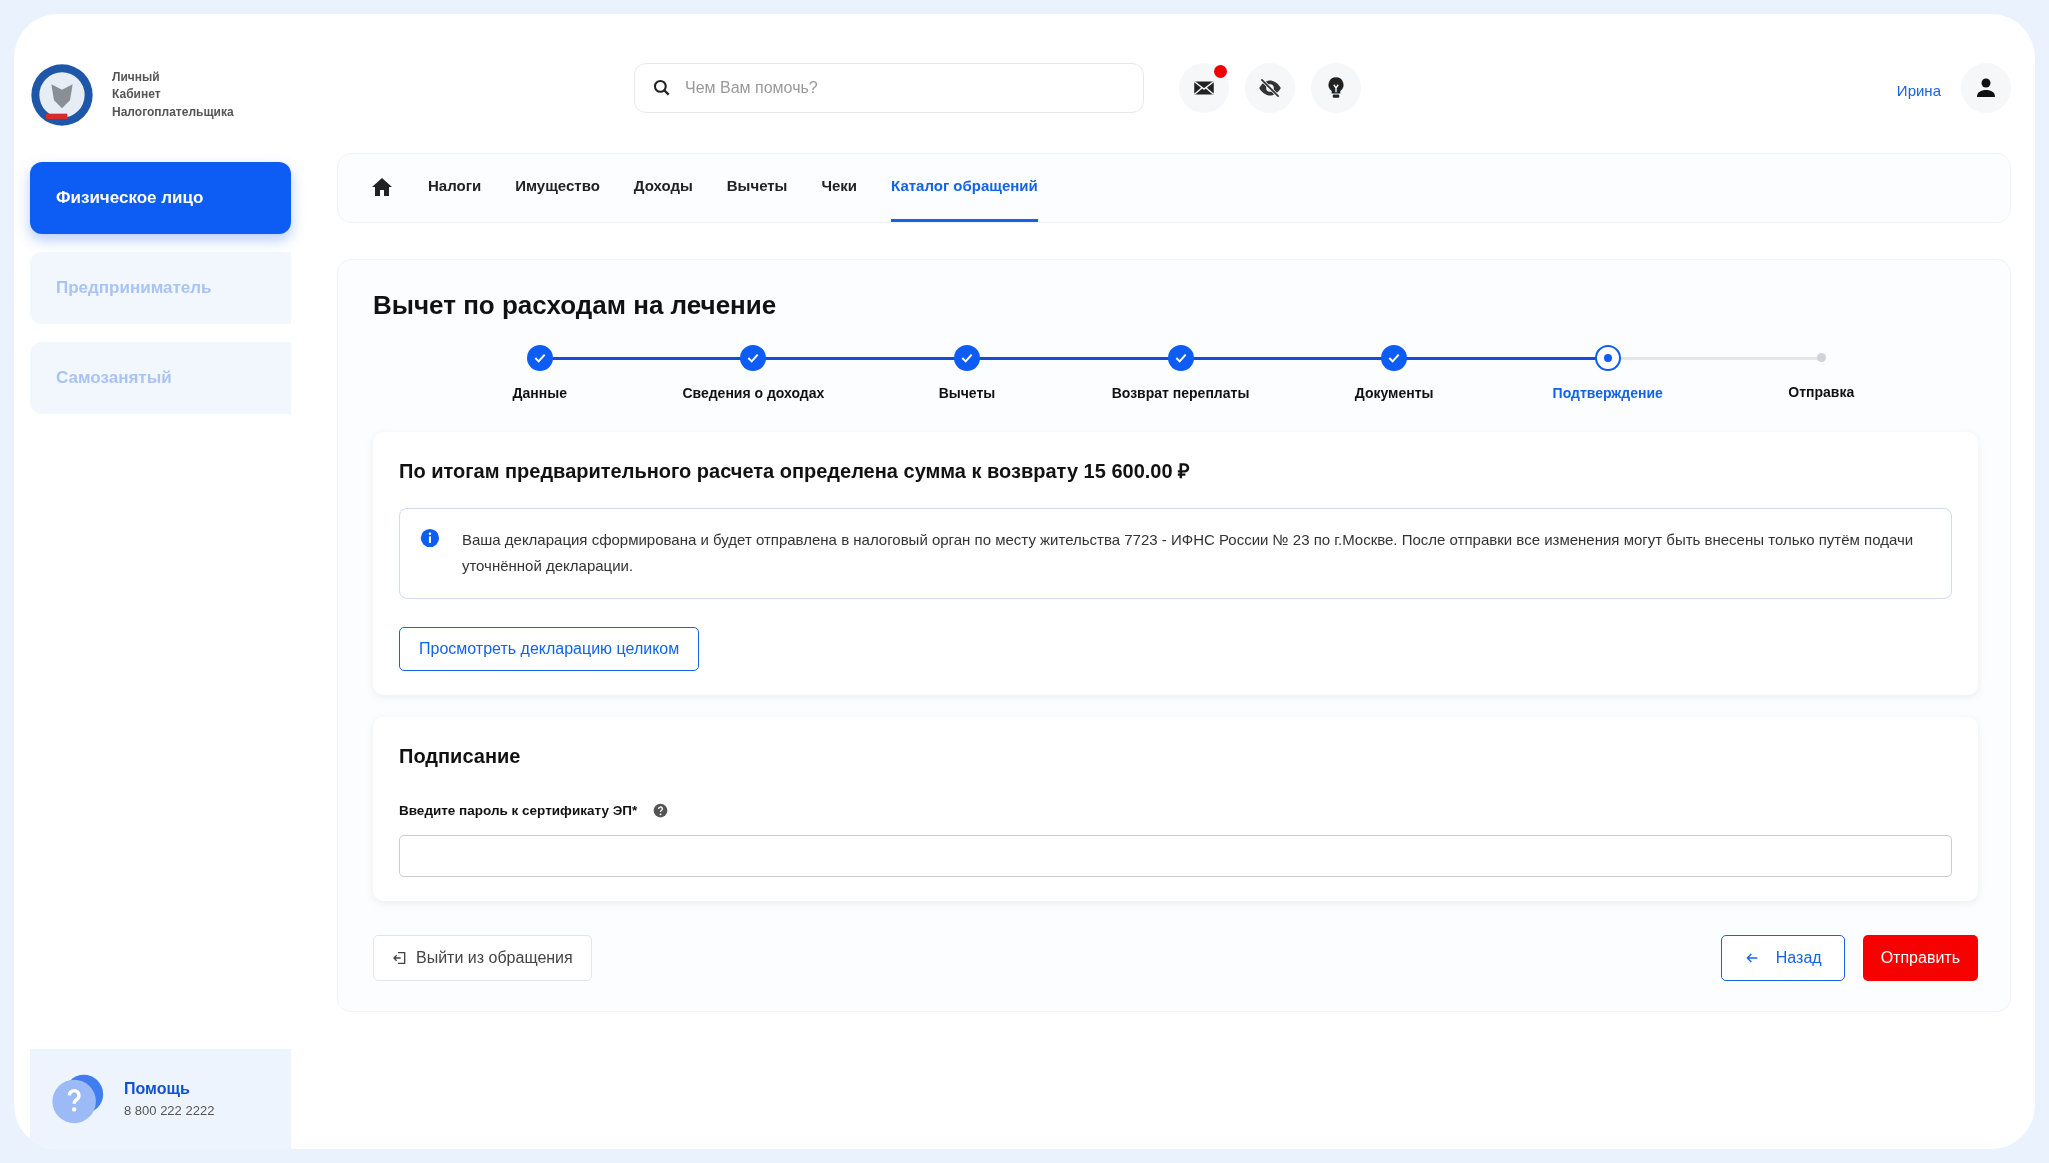 This screenshot has height=1163, width=2049. Describe the element at coordinates (1394, 394) in the screenshot. I see `step-label: Документы` at that location.